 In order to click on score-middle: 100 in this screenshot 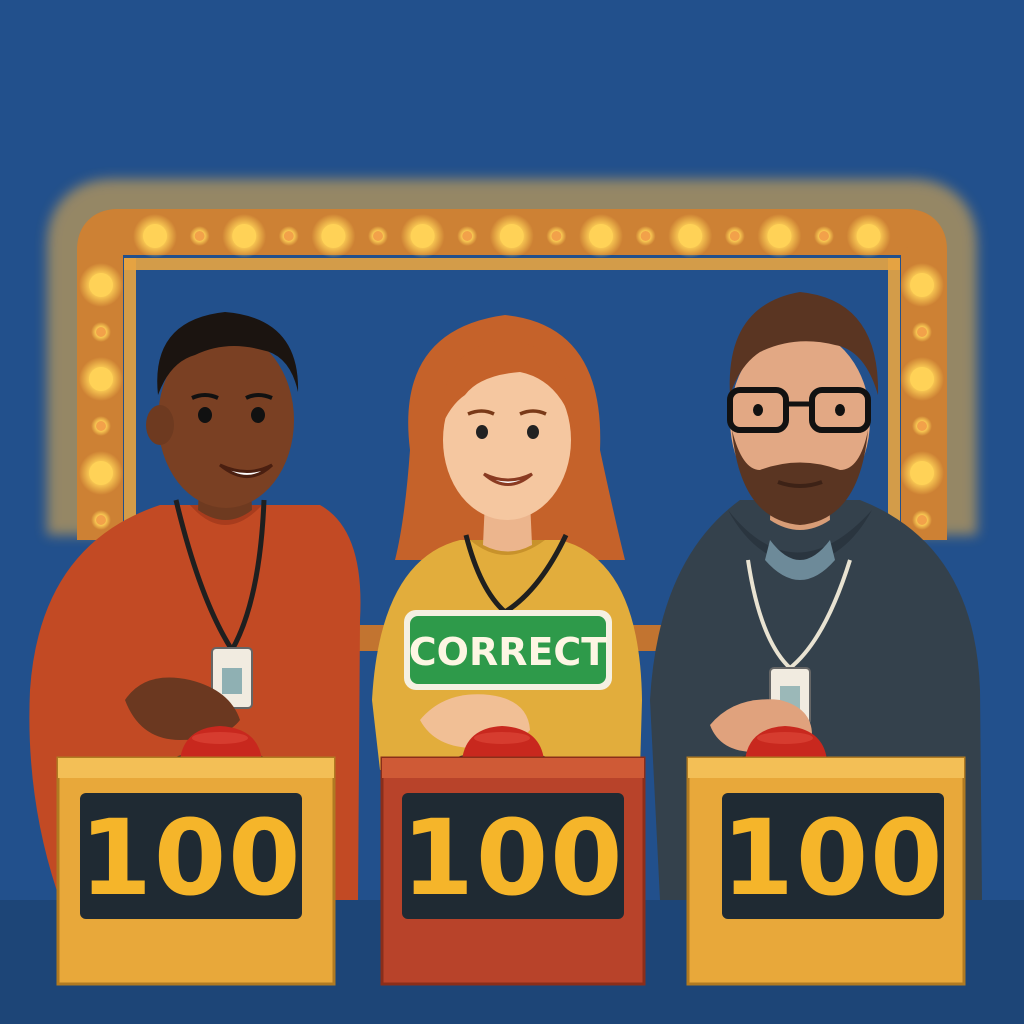, I will do `click(512, 858)`.